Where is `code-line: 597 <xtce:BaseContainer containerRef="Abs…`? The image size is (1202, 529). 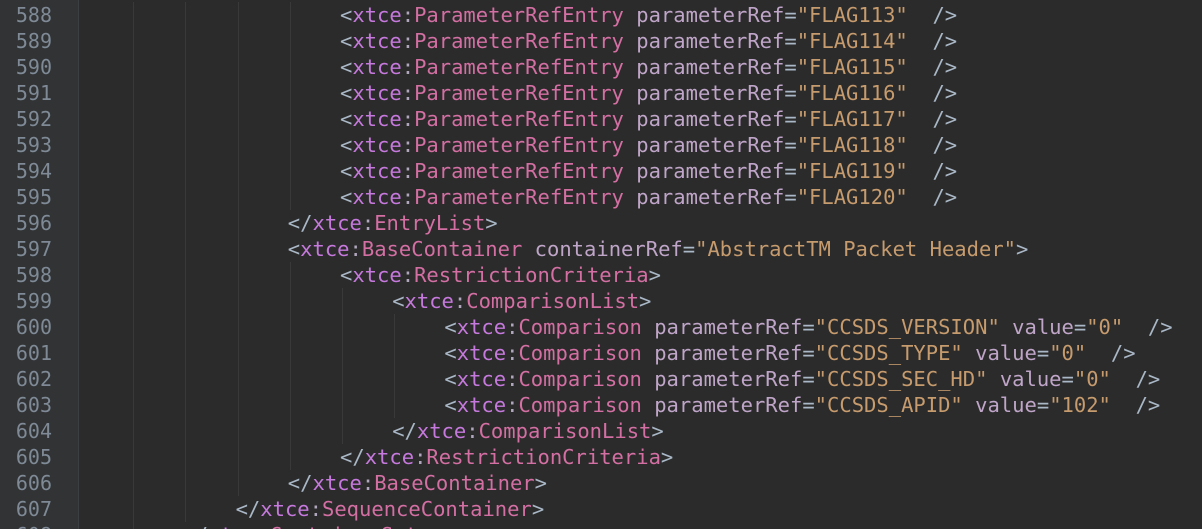 code-line: 597 <xtce:BaseContainer containerRef="Abs… is located at coordinates (601, 249).